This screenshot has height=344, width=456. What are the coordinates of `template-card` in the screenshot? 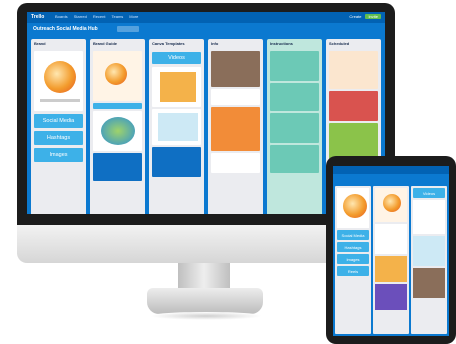 It's located at (176, 87).